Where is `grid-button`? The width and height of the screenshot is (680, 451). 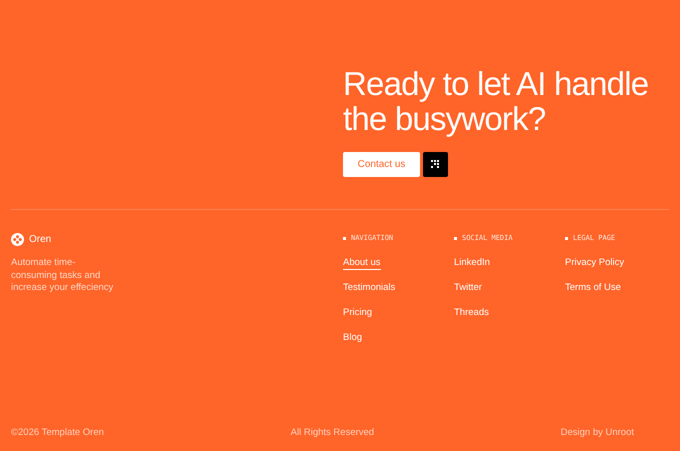
grid-button is located at coordinates (435, 164).